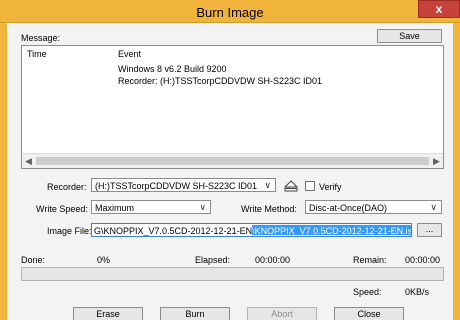 This screenshot has height=320, width=460. What do you see at coordinates (417, 292) in the screenshot?
I see `speed-value: 0KB/s` at bounding box center [417, 292].